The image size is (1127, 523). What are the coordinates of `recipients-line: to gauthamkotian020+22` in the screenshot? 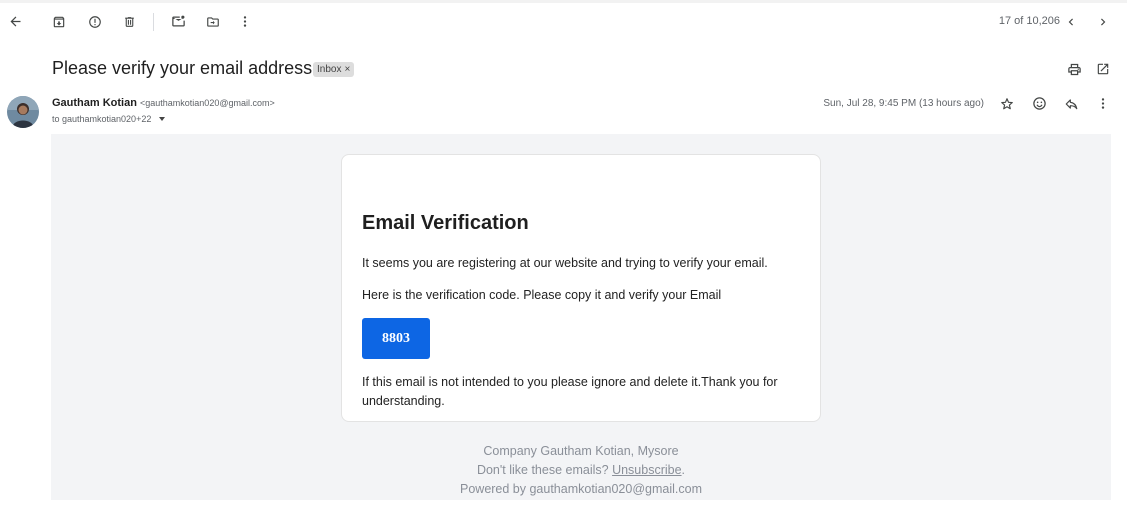 It's located at (109, 119).